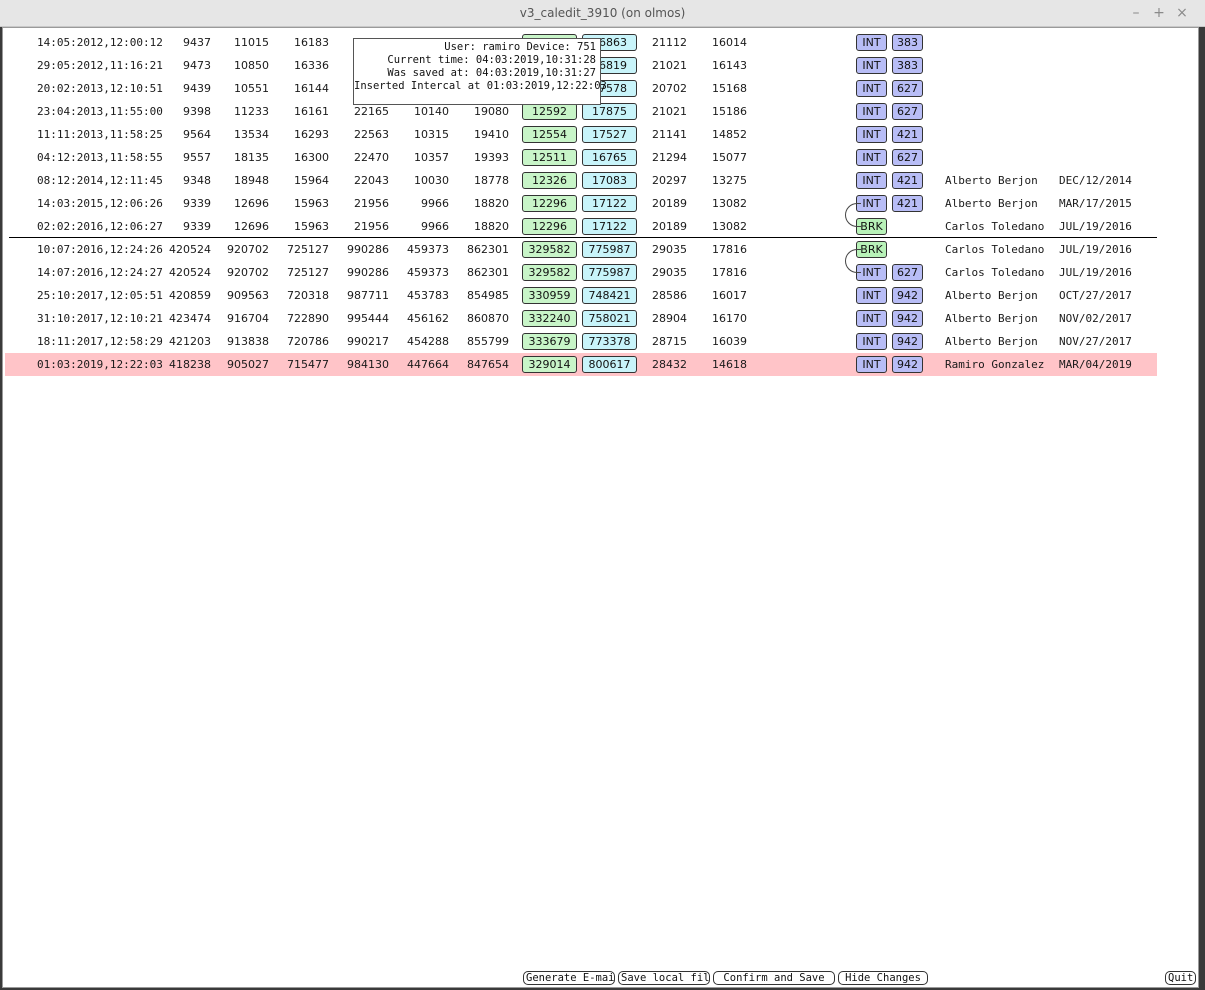 The width and height of the screenshot is (1205, 990). Describe the element at coordinates (431, 134) in the screenshot. I see `value-cell: 10315` at that location.